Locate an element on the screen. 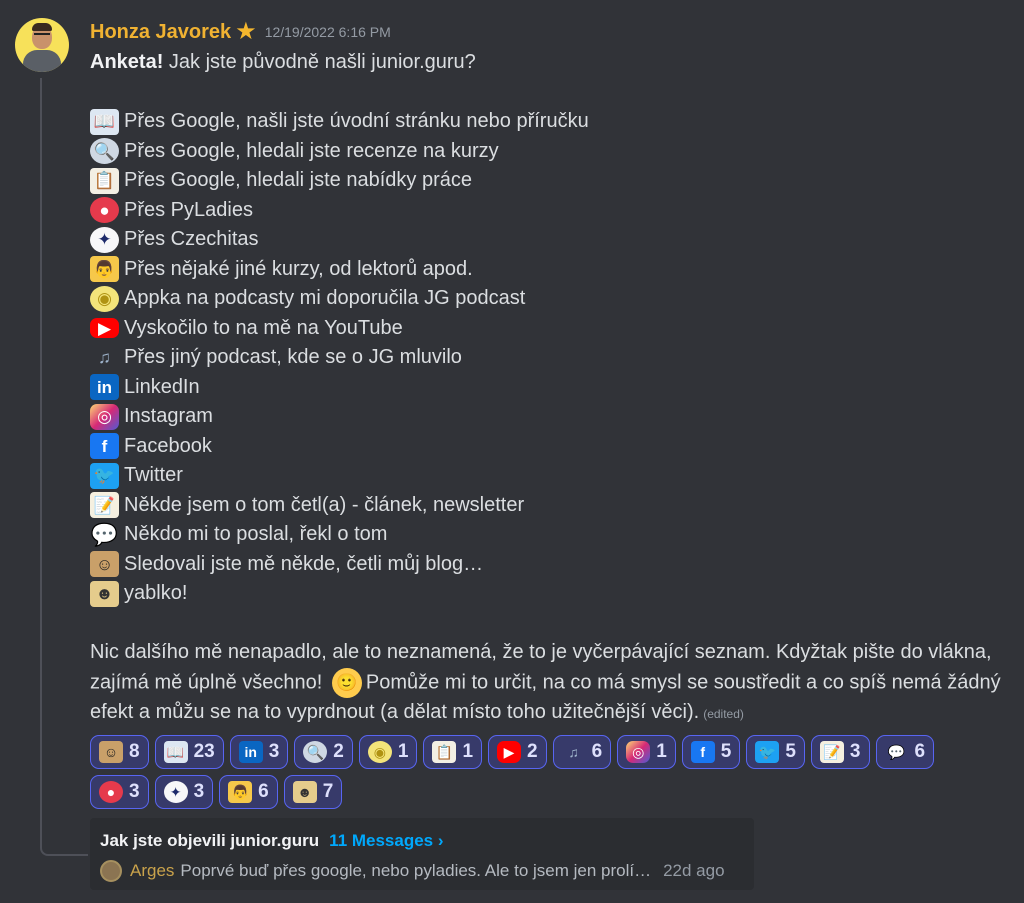 This screenshot has width=1024, height=903. poll-option-text: Přes nějaké jiné kurzy, od lektorů apod. is located at coordinates (298, 268).